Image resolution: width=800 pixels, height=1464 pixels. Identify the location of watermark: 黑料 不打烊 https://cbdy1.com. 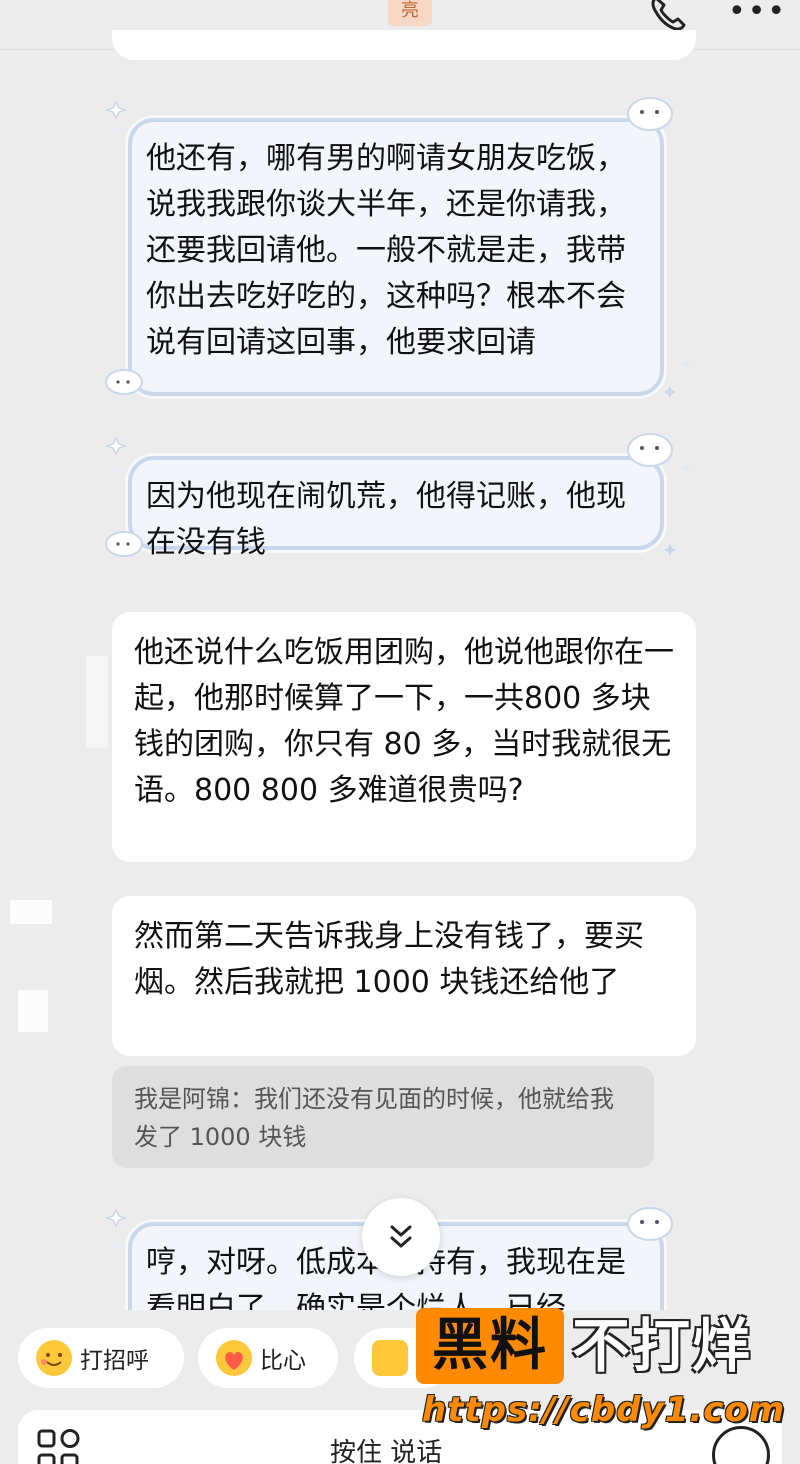
(608, 1371).